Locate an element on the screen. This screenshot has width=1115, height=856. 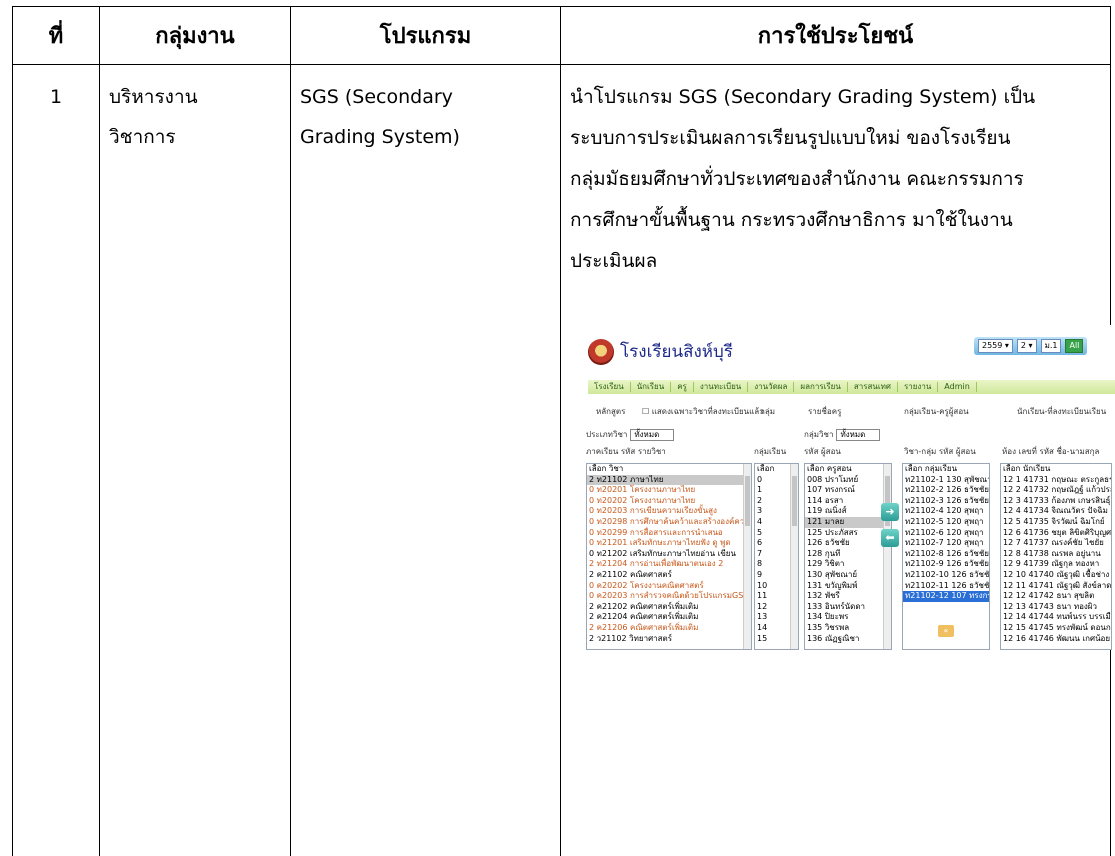
list-item: 12 5 41735 จิรวัฒน์ ฉิมโกย์ is located at coordinates (1056, 522).